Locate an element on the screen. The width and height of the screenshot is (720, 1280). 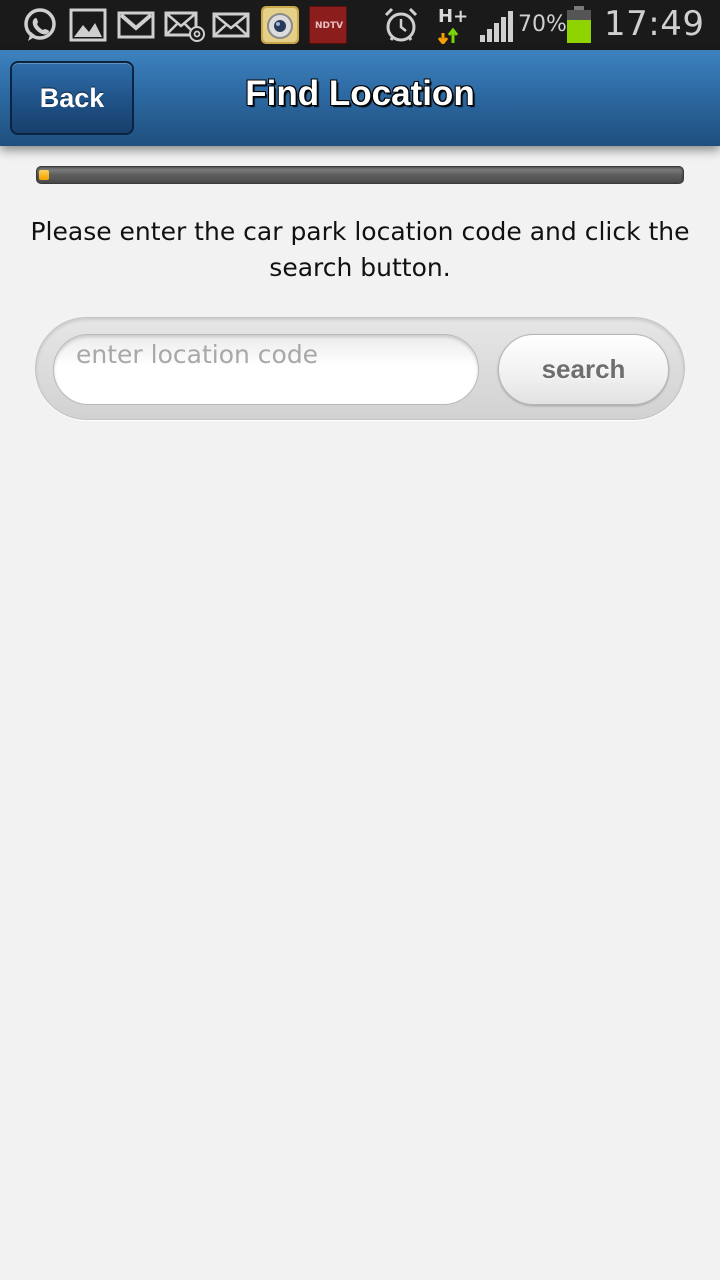
signal-strength-icon is located at coordinates (496, 27).